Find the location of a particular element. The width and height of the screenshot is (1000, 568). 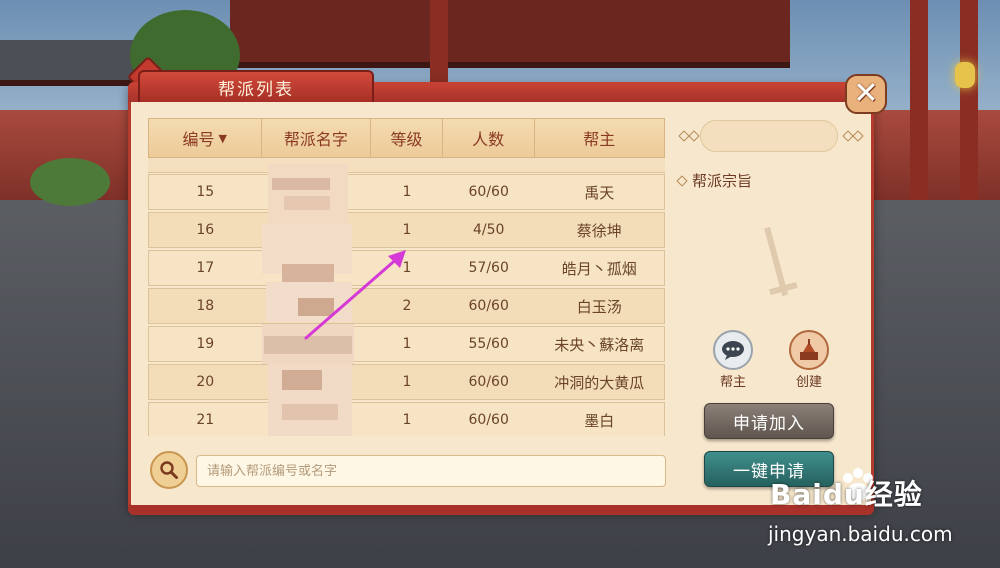

search-button is located at coordinates (169, 470).